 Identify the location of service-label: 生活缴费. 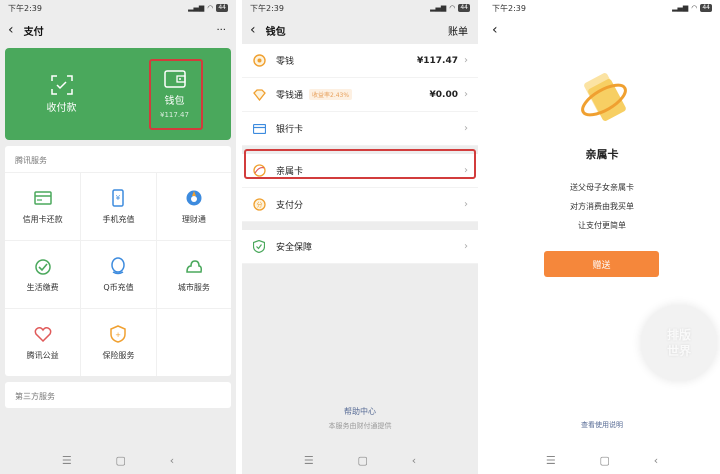
(42, 287).